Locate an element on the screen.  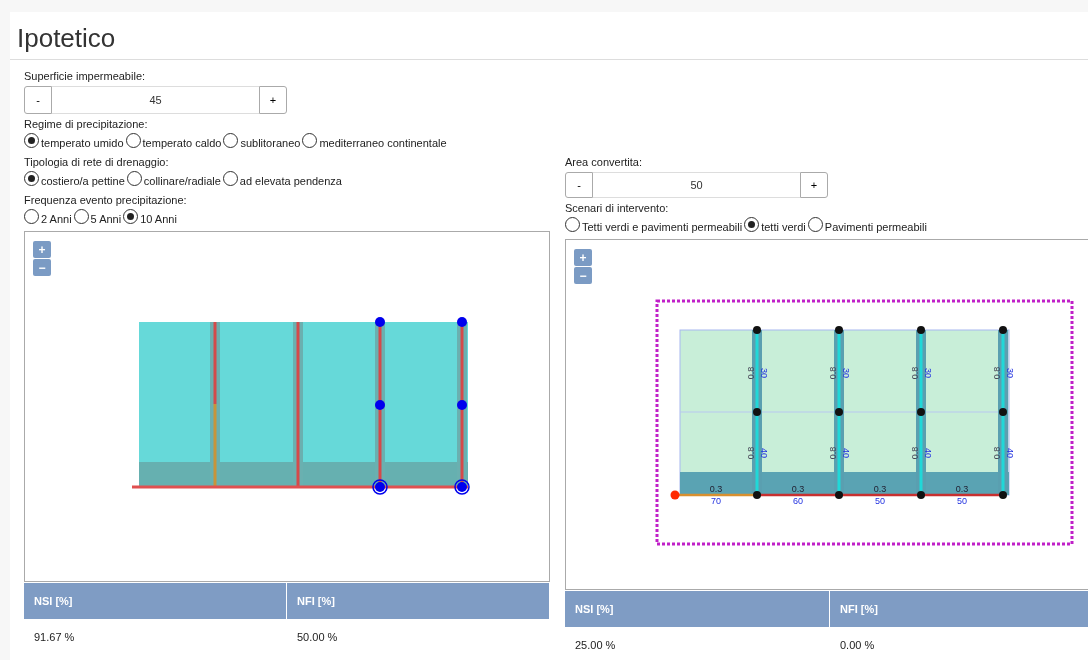
field-label: Area convertita: is located at coordinates (604, 162).